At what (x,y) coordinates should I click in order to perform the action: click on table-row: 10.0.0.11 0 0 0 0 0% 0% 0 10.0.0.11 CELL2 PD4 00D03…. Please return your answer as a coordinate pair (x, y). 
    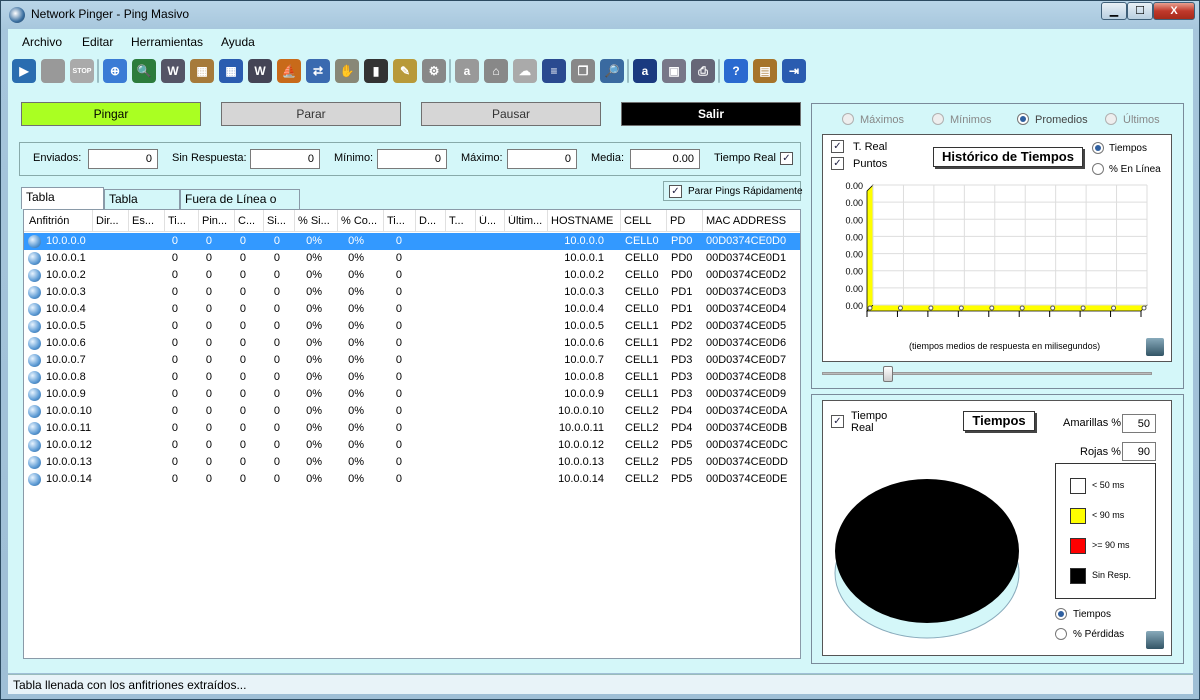
    Looking at the image, I should click on (412, 428).